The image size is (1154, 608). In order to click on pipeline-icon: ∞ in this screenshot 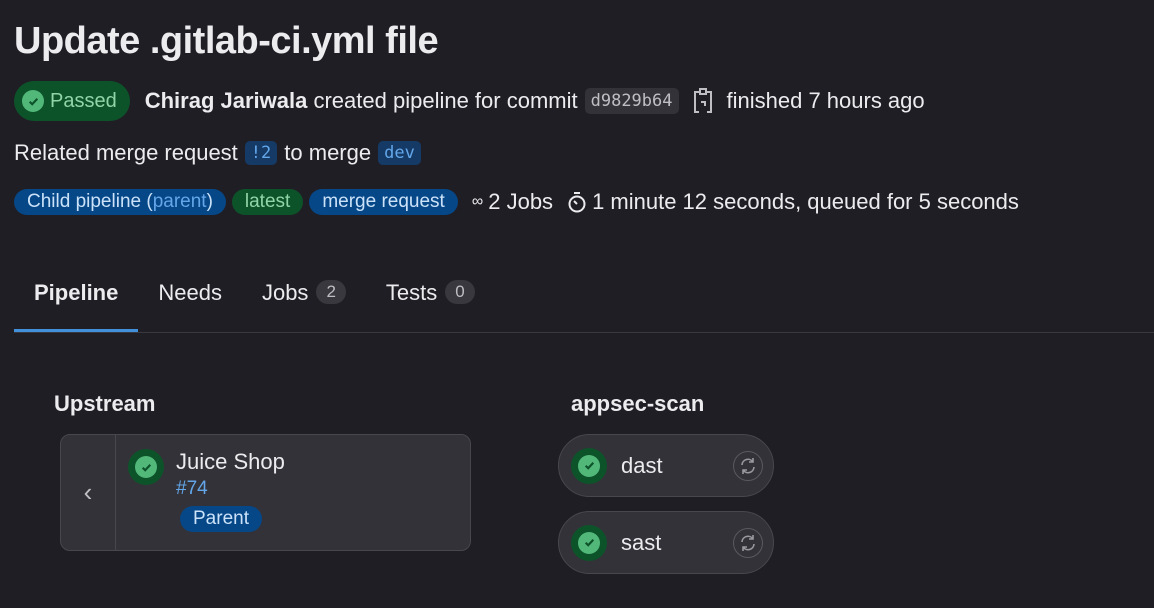, I will do `click(477, 201)`.